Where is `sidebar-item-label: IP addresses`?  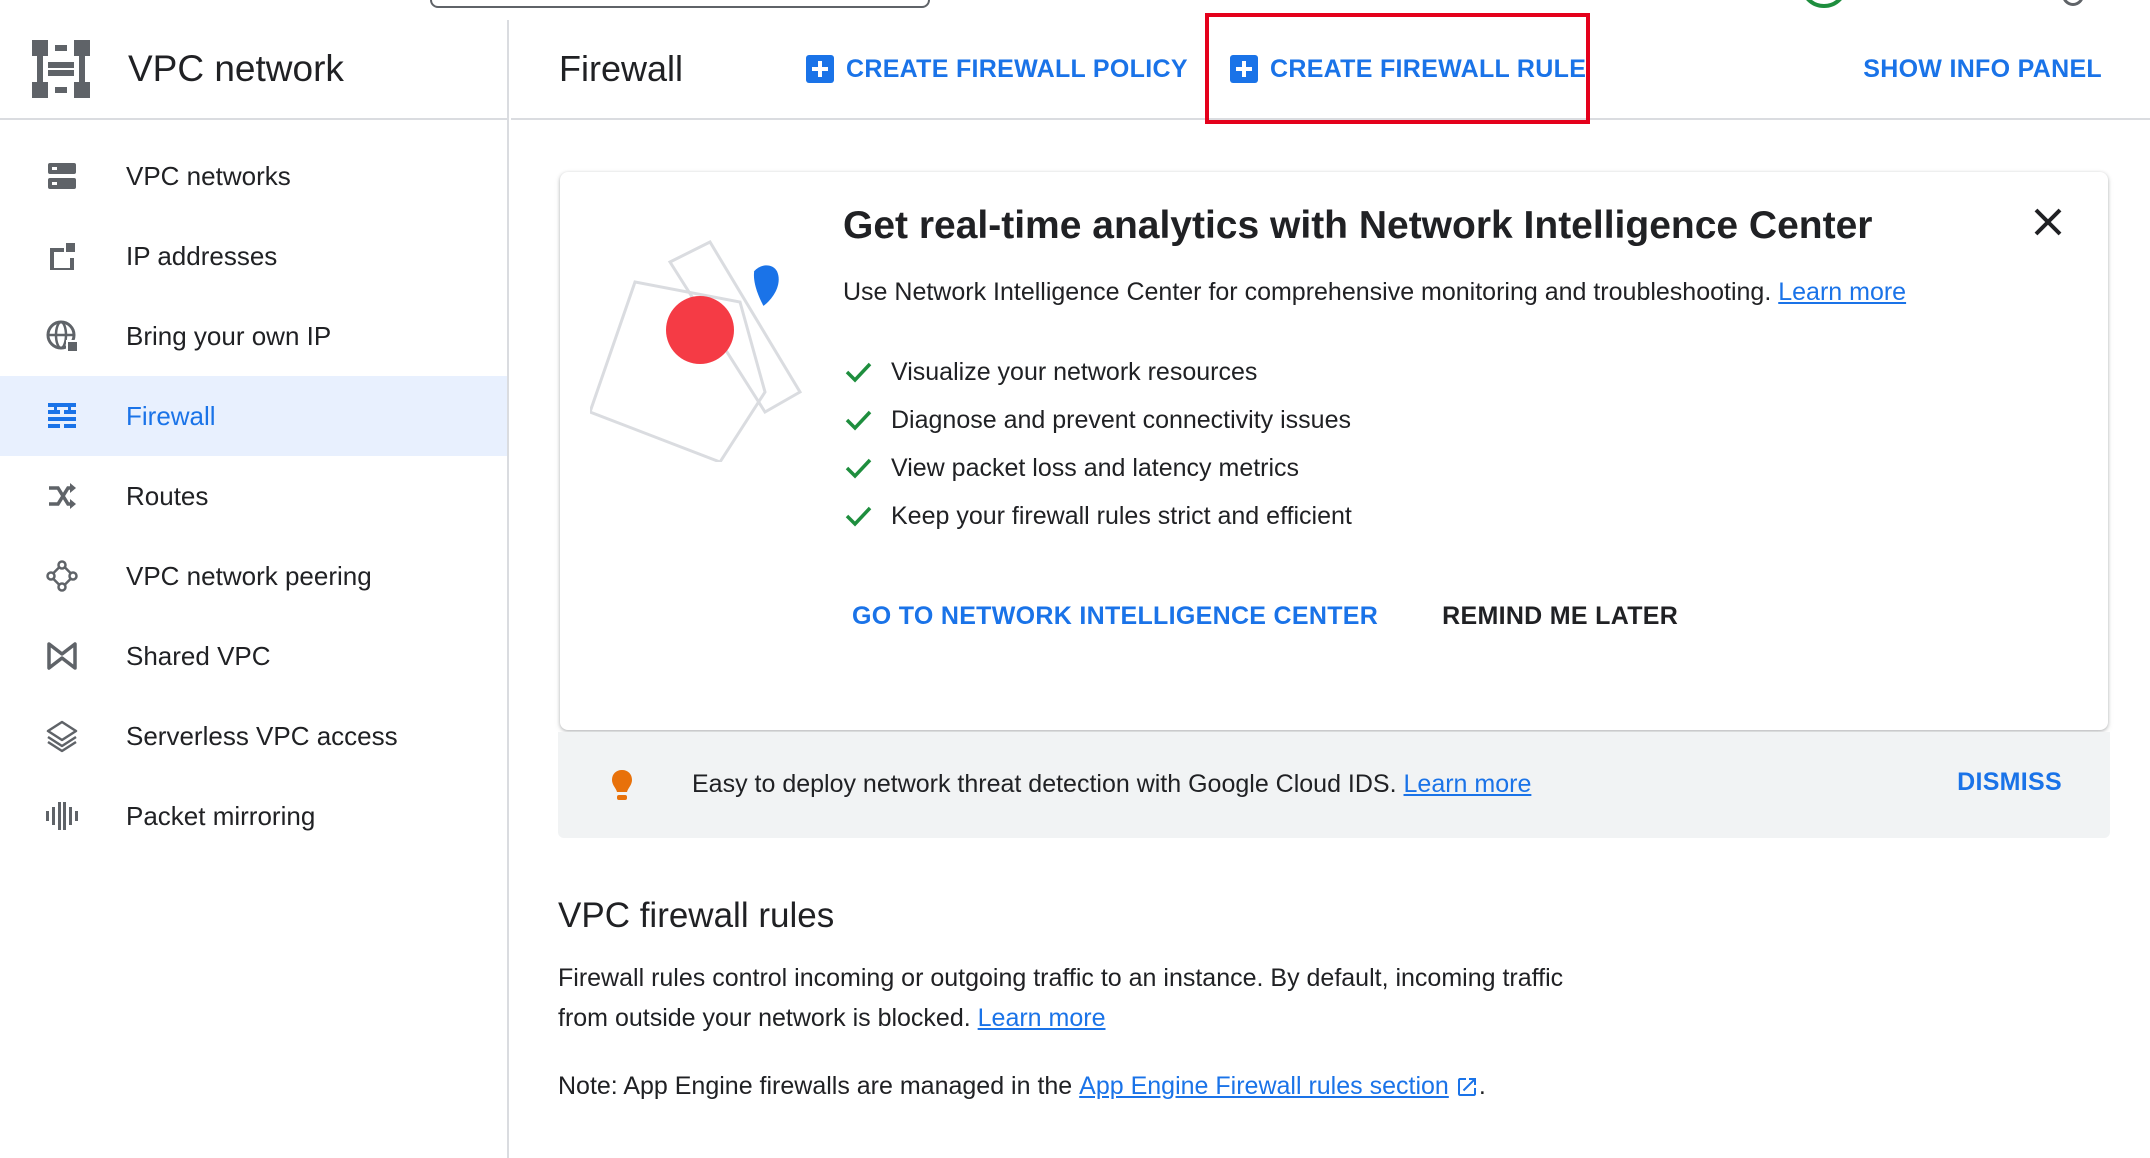 sidebar-item-label: IP addresses is located at coordinates (202, 255).